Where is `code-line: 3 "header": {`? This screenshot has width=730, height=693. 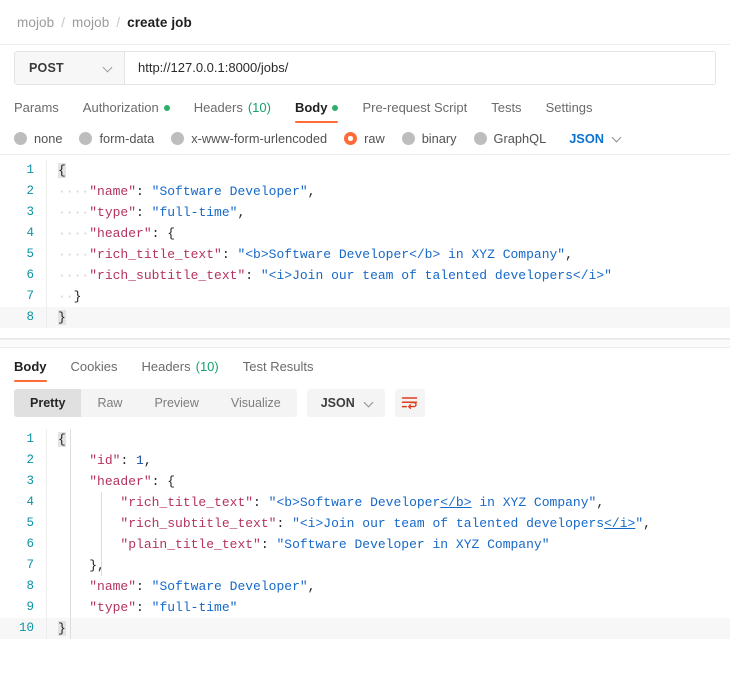
code-line: 3 "header": { is located at coordinates (365, 481).